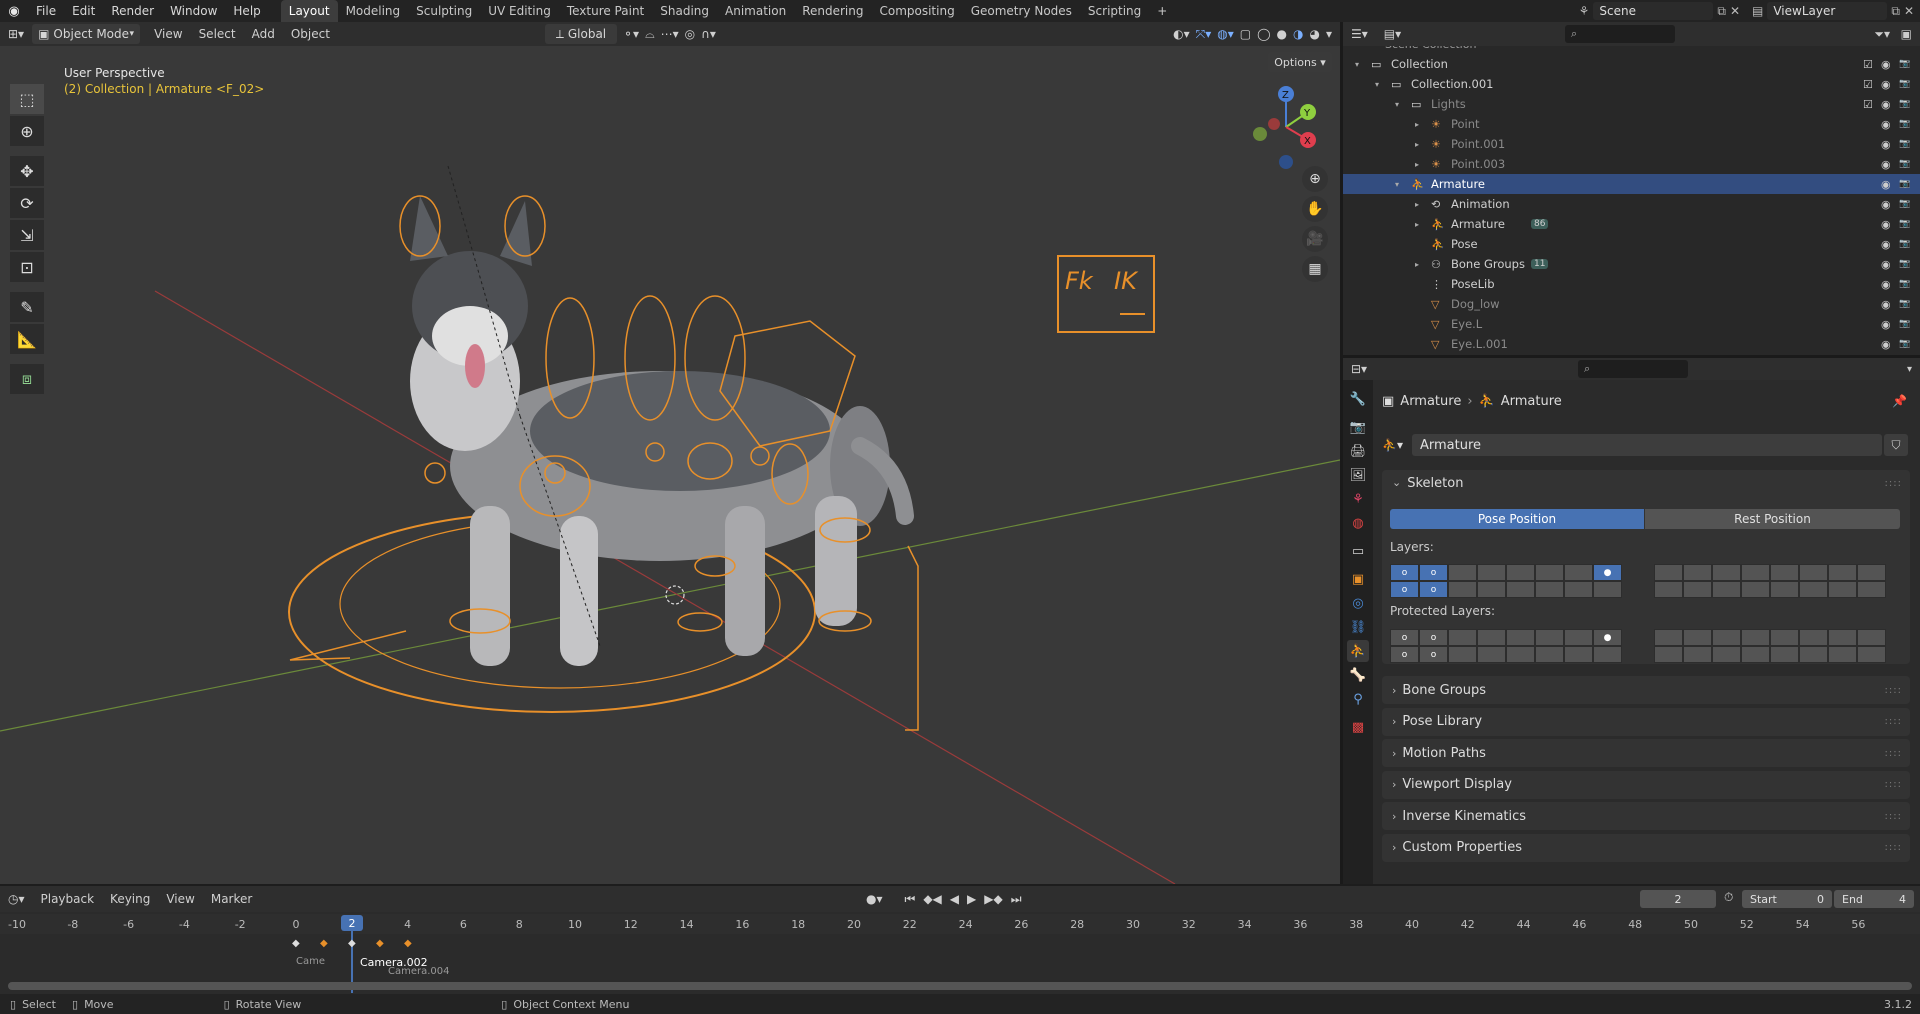 The image size is (1920, 1014). Describe the element at coordinates (1397, 445) in the screenshot. I see `armature-browse-icon: ⛹▾` at that location.